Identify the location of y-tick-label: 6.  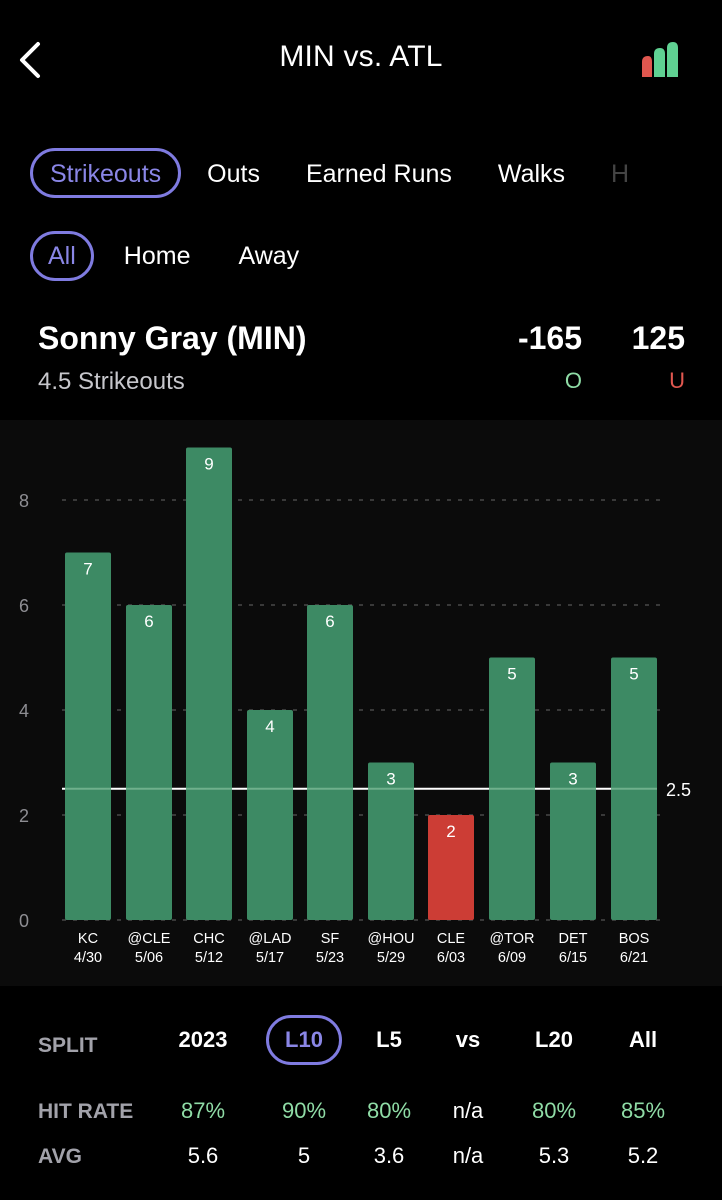
(24, 606).